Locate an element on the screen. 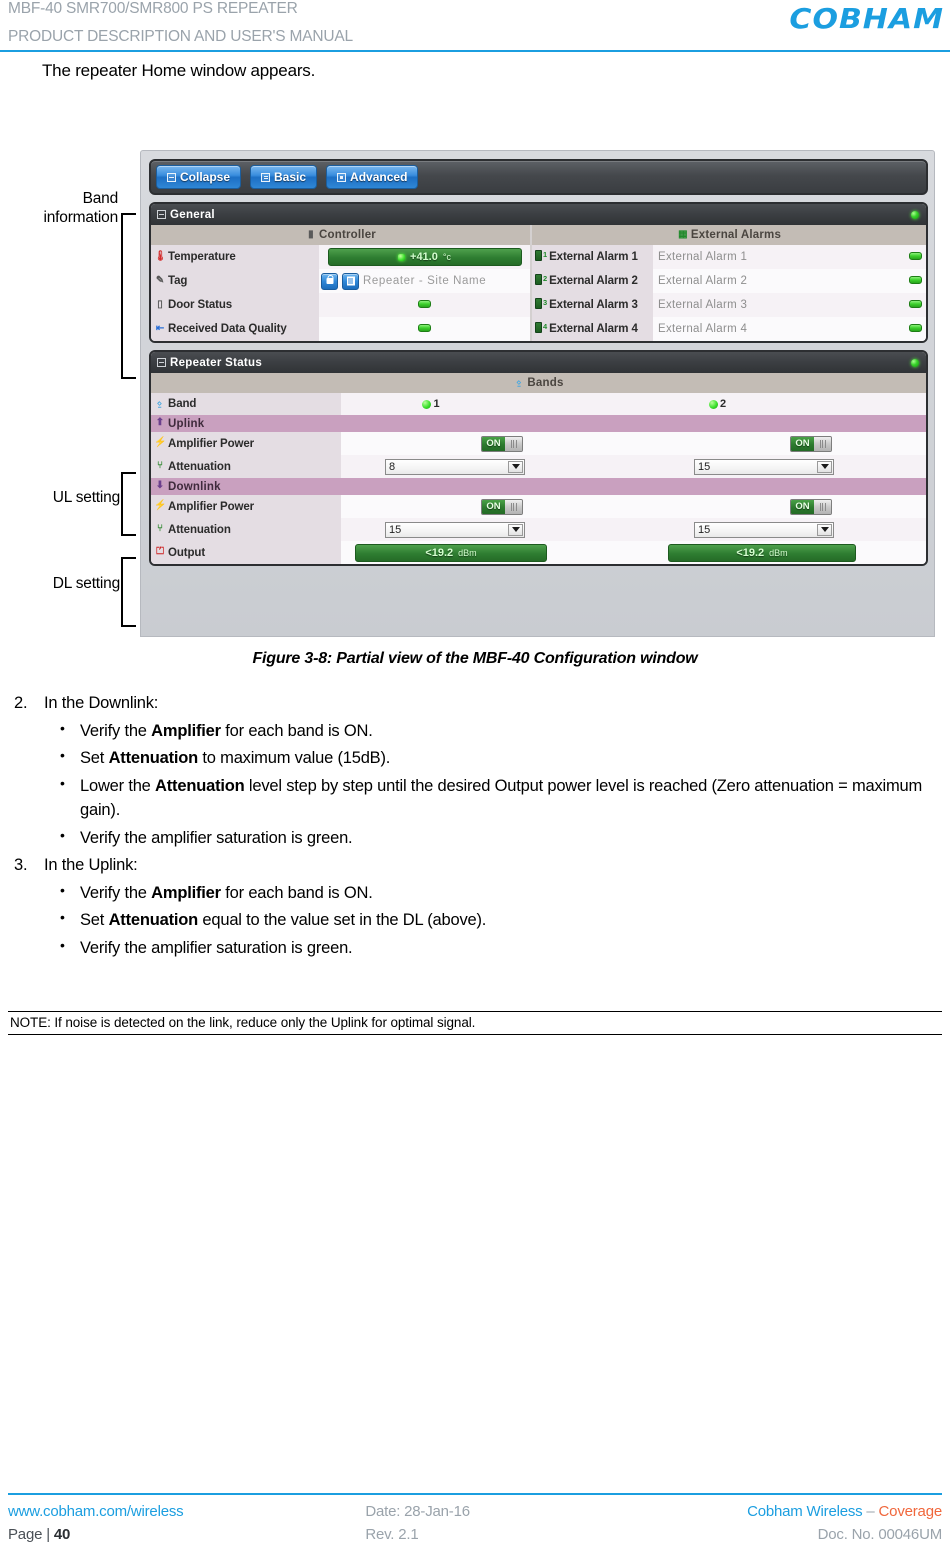 This screenshot has height=1563, width=950. band-2-number: 2 is located at coordinates (723, 404).